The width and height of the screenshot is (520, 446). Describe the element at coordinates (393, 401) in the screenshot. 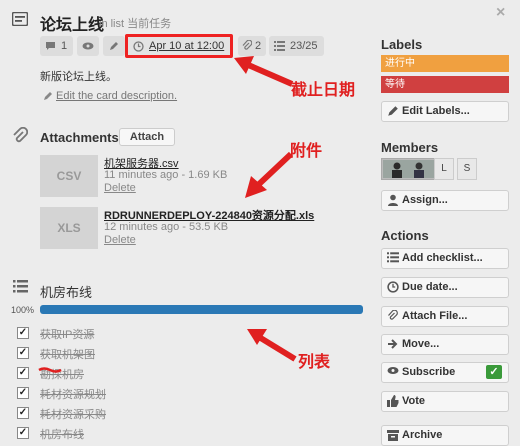

I see `thumbs-up-icon` at that location.